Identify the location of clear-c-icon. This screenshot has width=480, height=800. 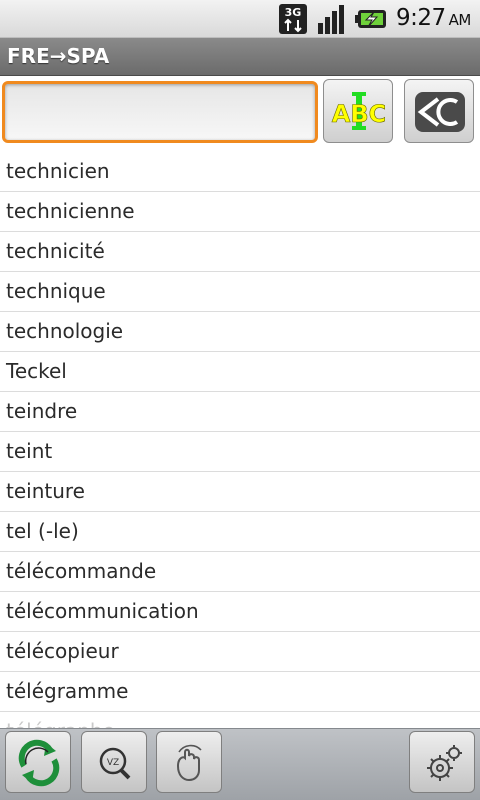
(440, 112).